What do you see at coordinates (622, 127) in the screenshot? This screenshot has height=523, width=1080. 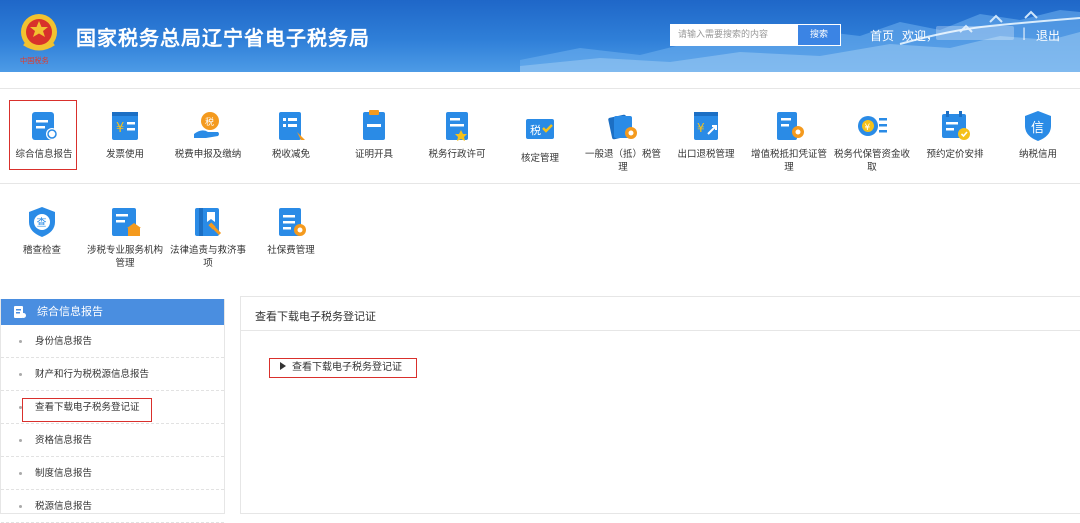 I see `refund-icon` at bounding box center [622, 127].